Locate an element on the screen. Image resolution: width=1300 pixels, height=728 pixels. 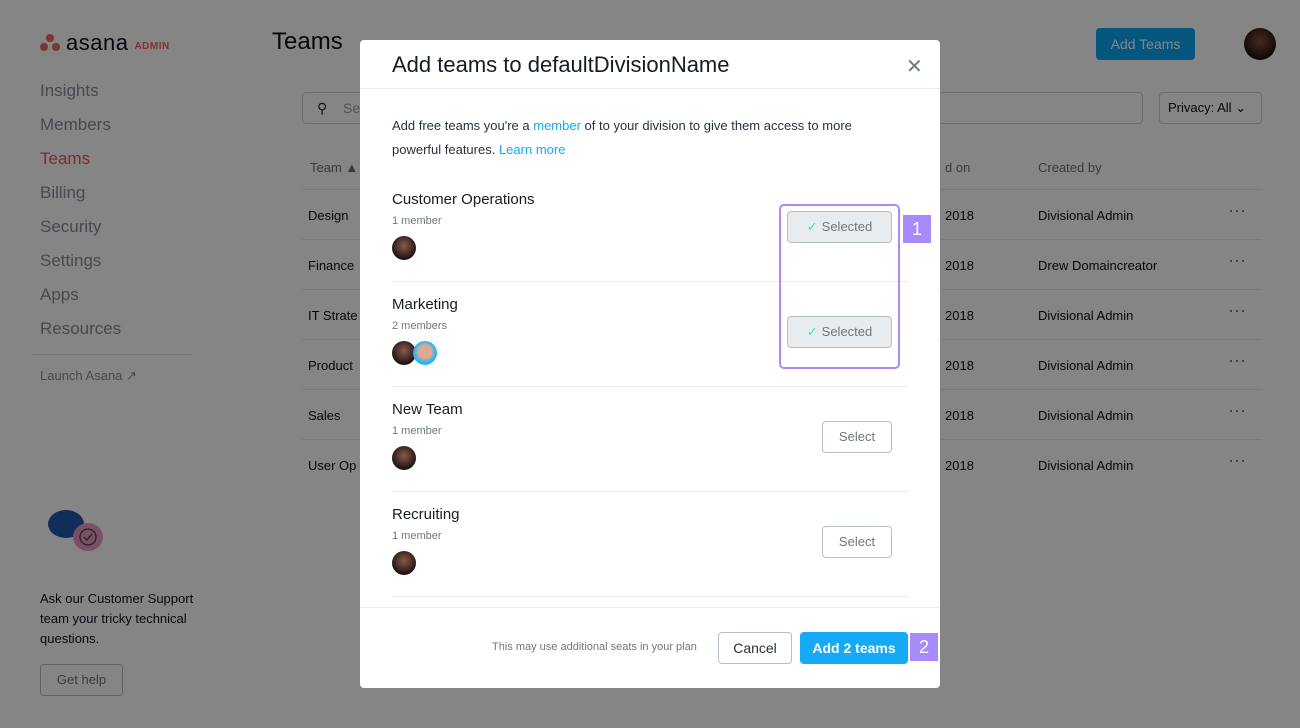
support-chat-icon is located at coordinates (75, 530).